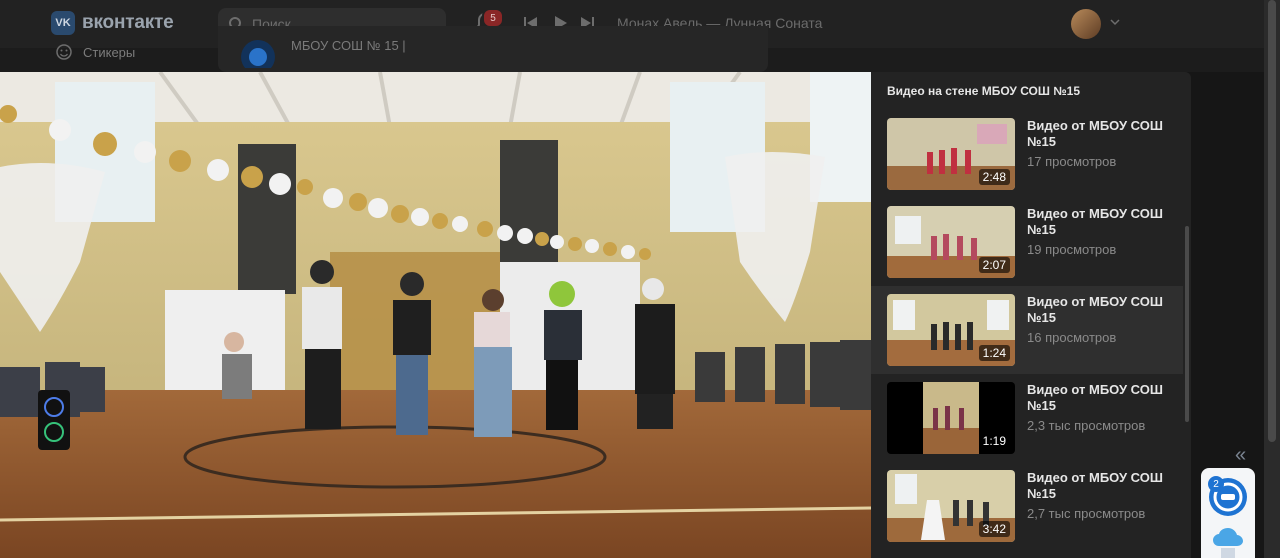 The width and height of the screenshot is (1280, 558). I want to click on cloud-app-icon, so click(1228, 542).